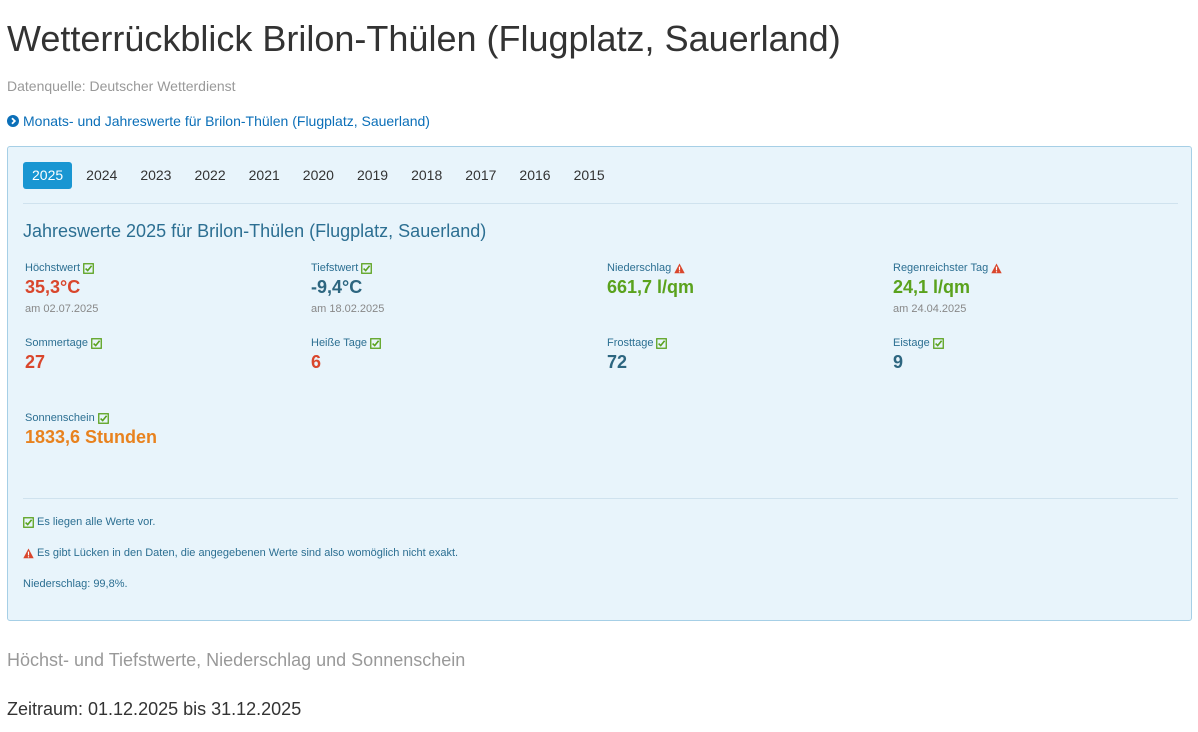  Describe the element at coordinates (480, 175) in the screenshot. I see `tab-2017: 2017` at that location.